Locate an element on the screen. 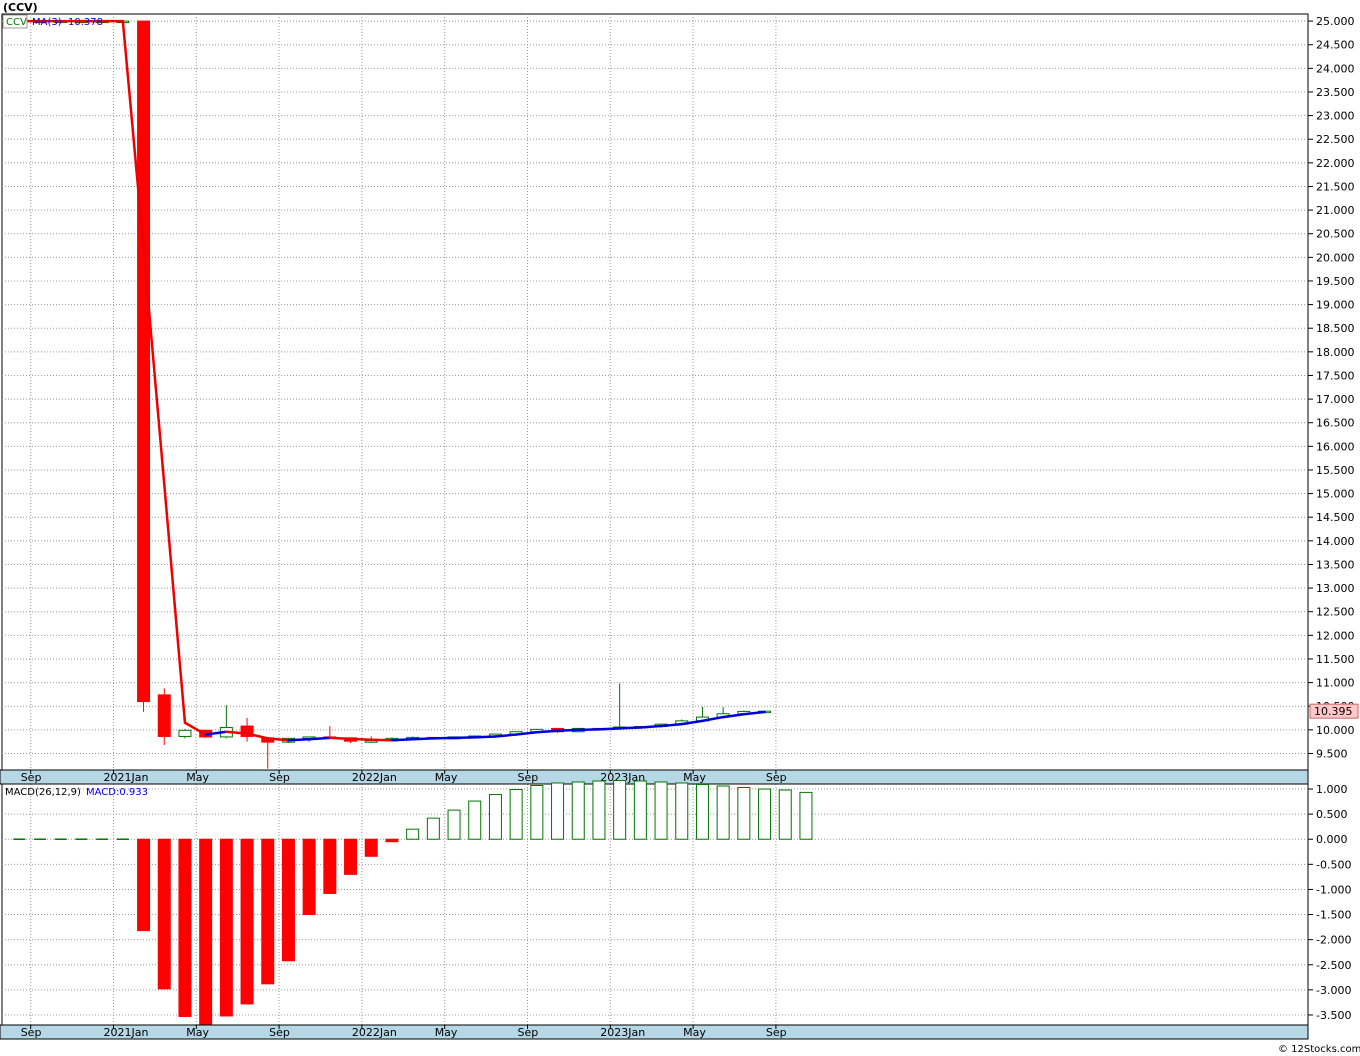  price-y-tick-label: 10.000 is located at coordinates (1335, 730).